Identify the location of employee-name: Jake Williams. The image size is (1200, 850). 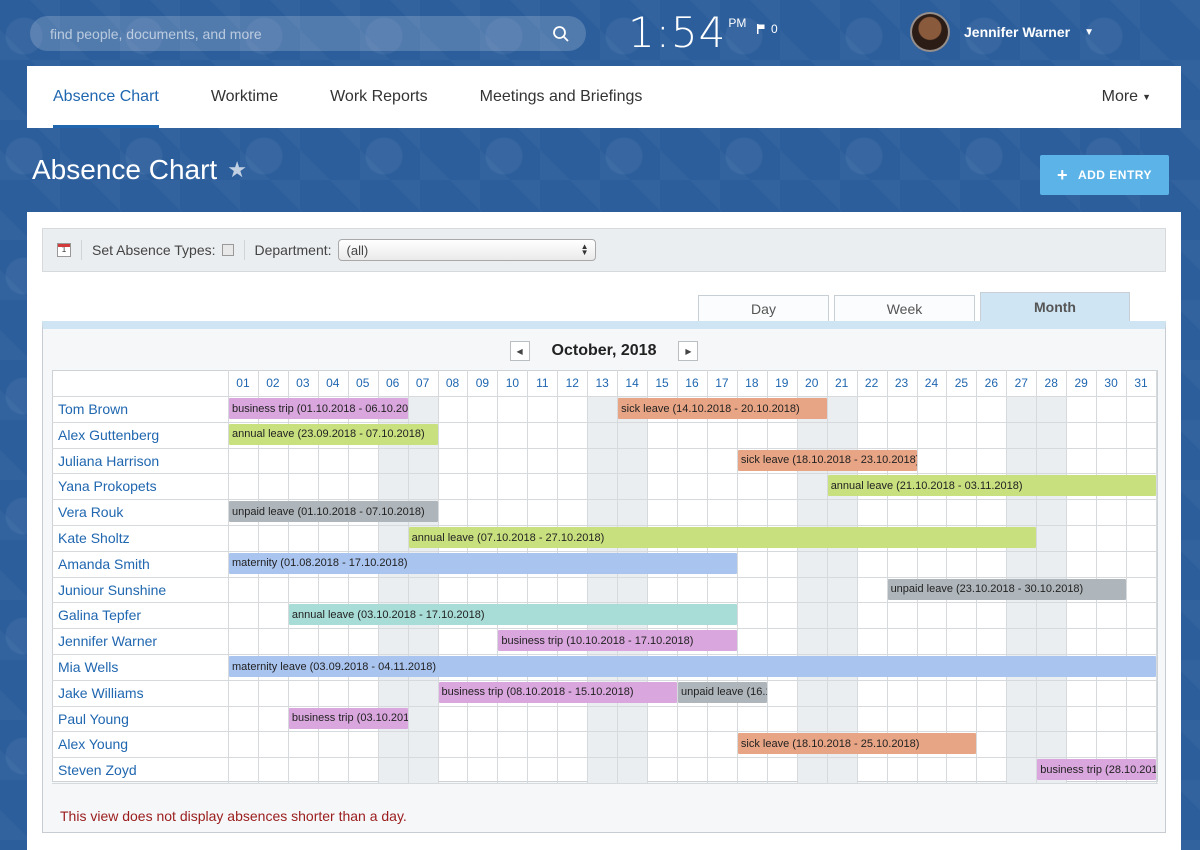
(101, 693).